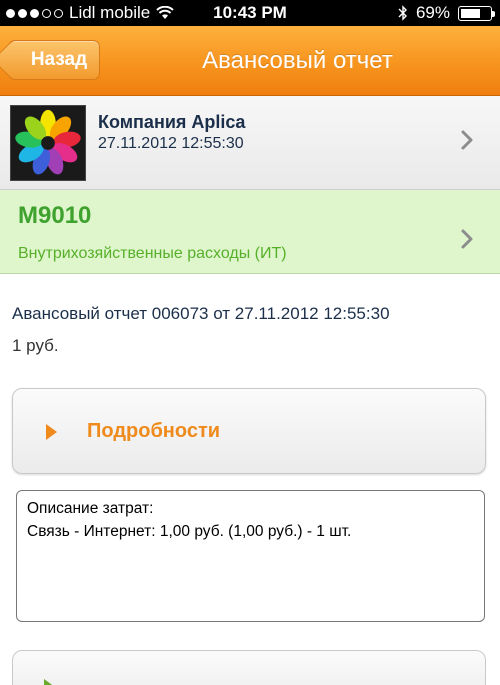  Describe the element at coordinates (402, 13) in the screenshot. I see `bluetooth-icon` at that location.